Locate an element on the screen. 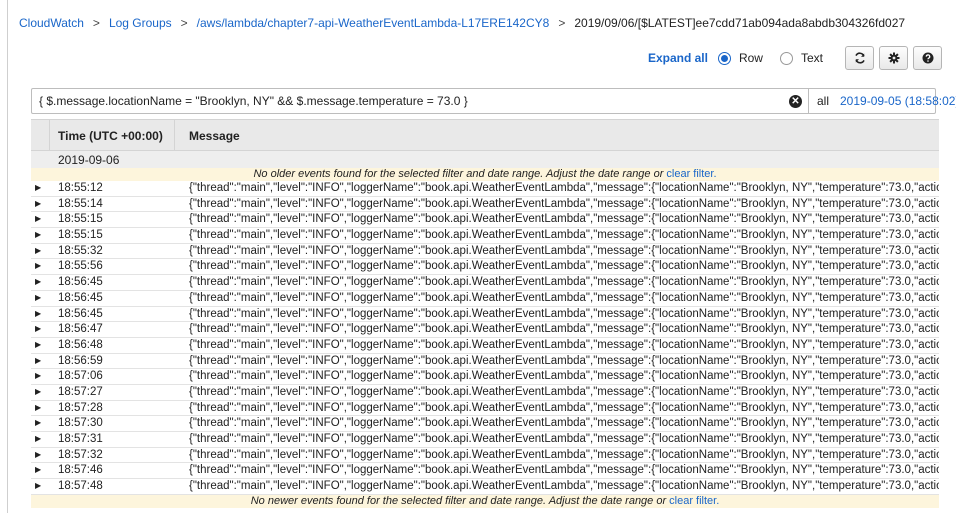 The width and height of the screenshot is (956, 513). refresh-button is located at coordinates (859, 58).